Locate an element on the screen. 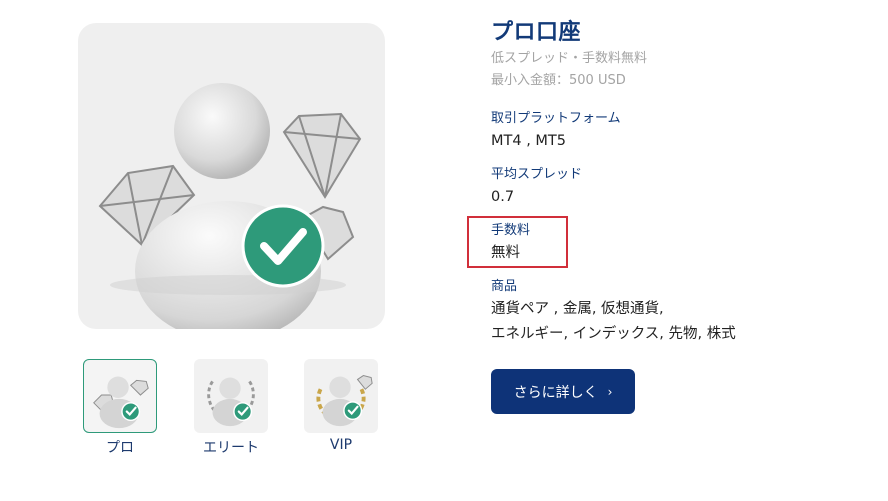 This screenshot has width=888, height=501. account-tab-label: プロ is located at coordinates (120, 448).